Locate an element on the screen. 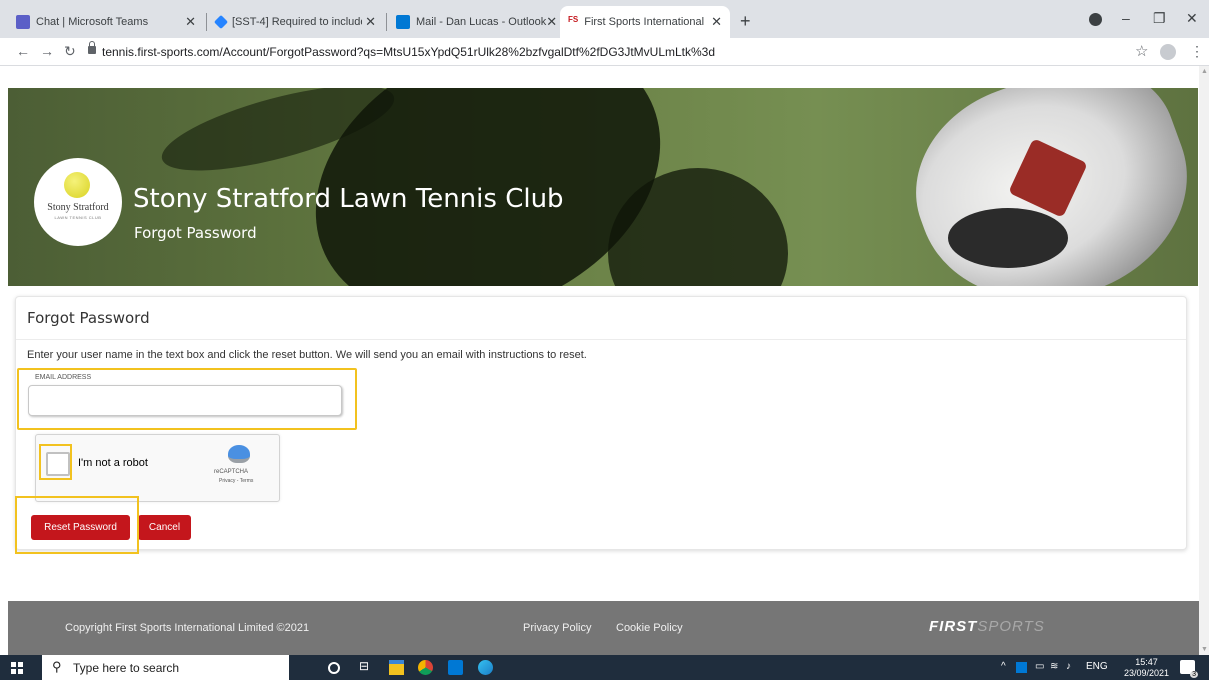 This screenshot has width=1209, height=680. card-title: Forgot Password is located at coordinates (88, 318).